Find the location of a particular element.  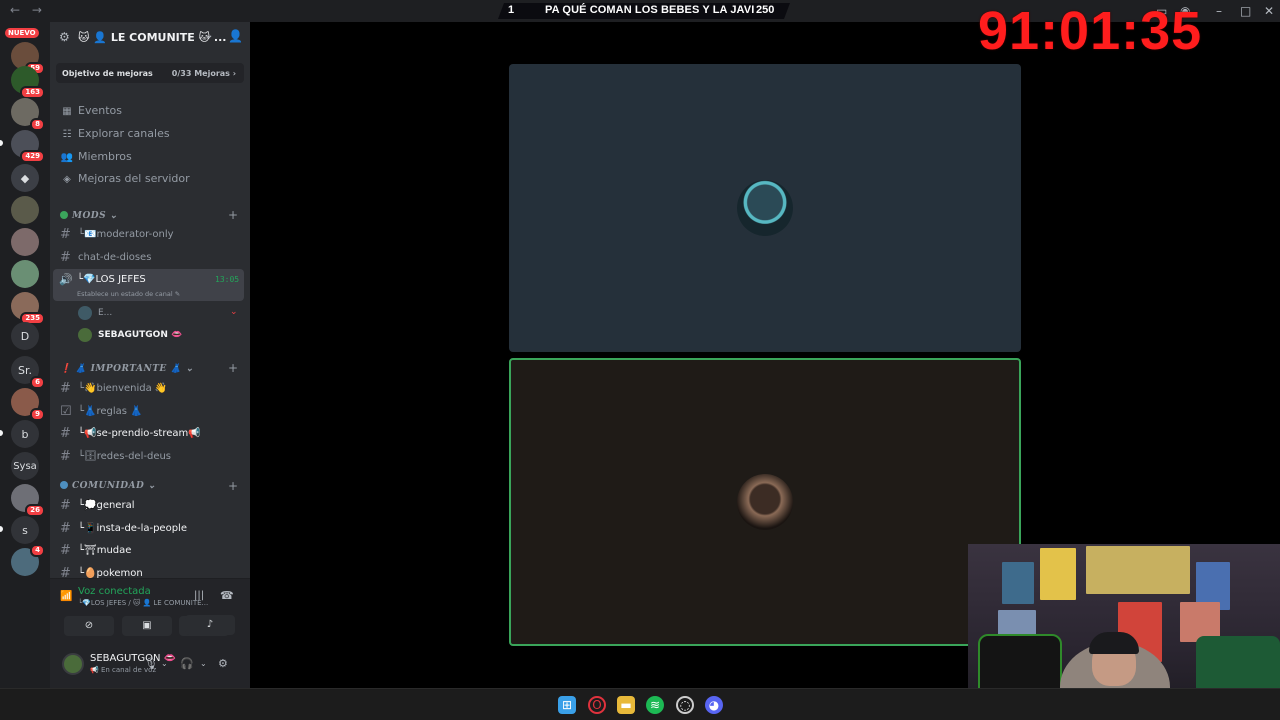

category-importante: ❗ 👗 IMPORTANTE 👗 ⌄ is located at coordinates (127, 369).